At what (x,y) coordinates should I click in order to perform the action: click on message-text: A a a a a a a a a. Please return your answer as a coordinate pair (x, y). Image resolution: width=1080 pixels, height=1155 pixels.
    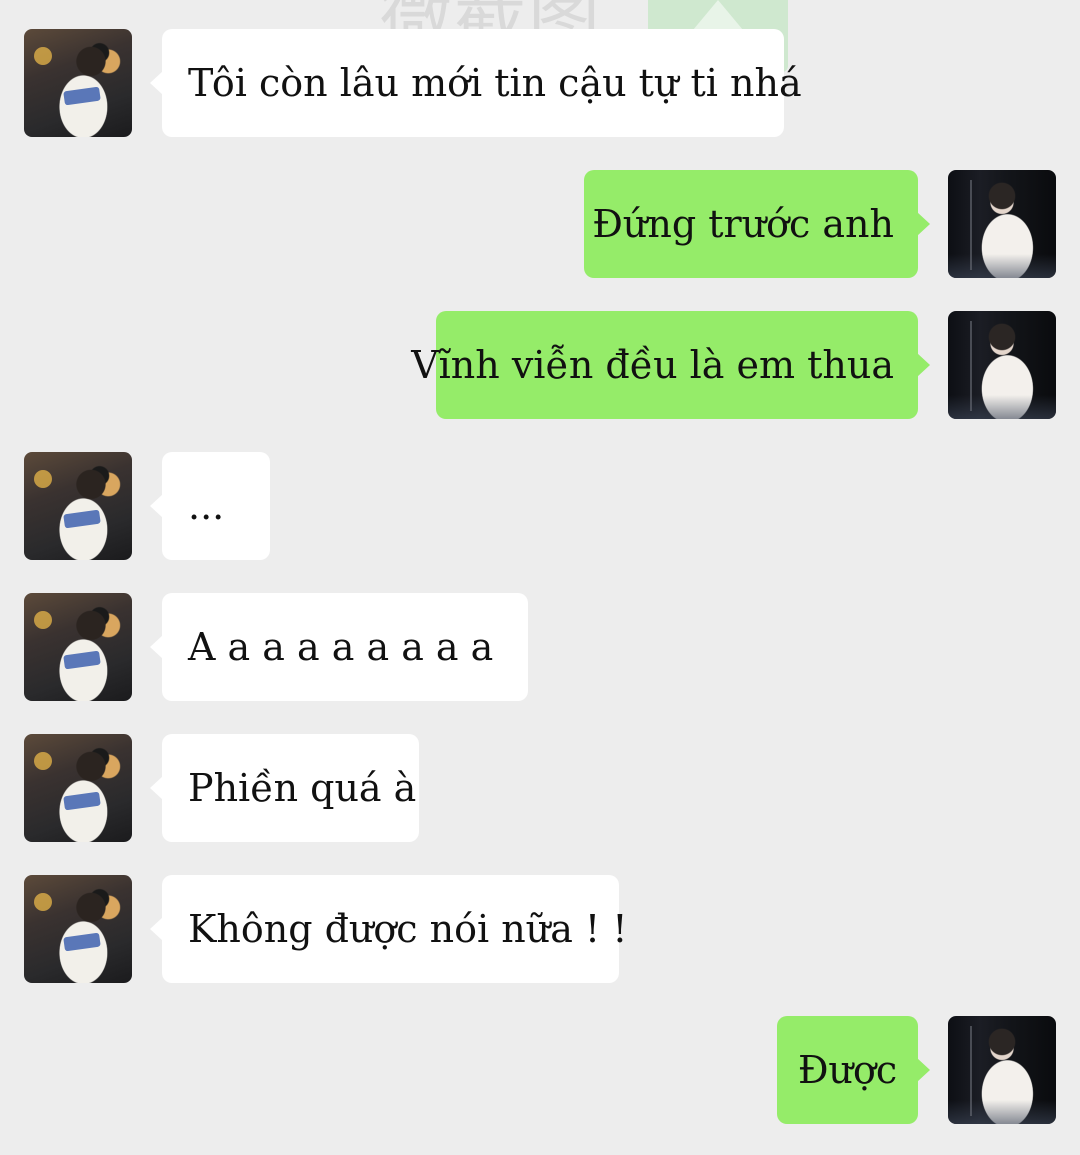
    Looking at the image, I should click on (341, 647).